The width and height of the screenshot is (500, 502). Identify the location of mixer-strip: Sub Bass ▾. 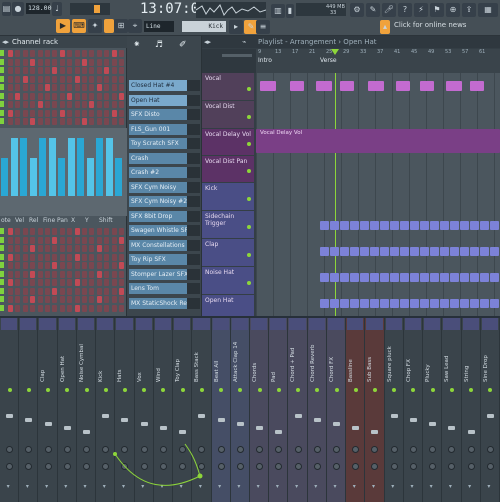
(375, 410).